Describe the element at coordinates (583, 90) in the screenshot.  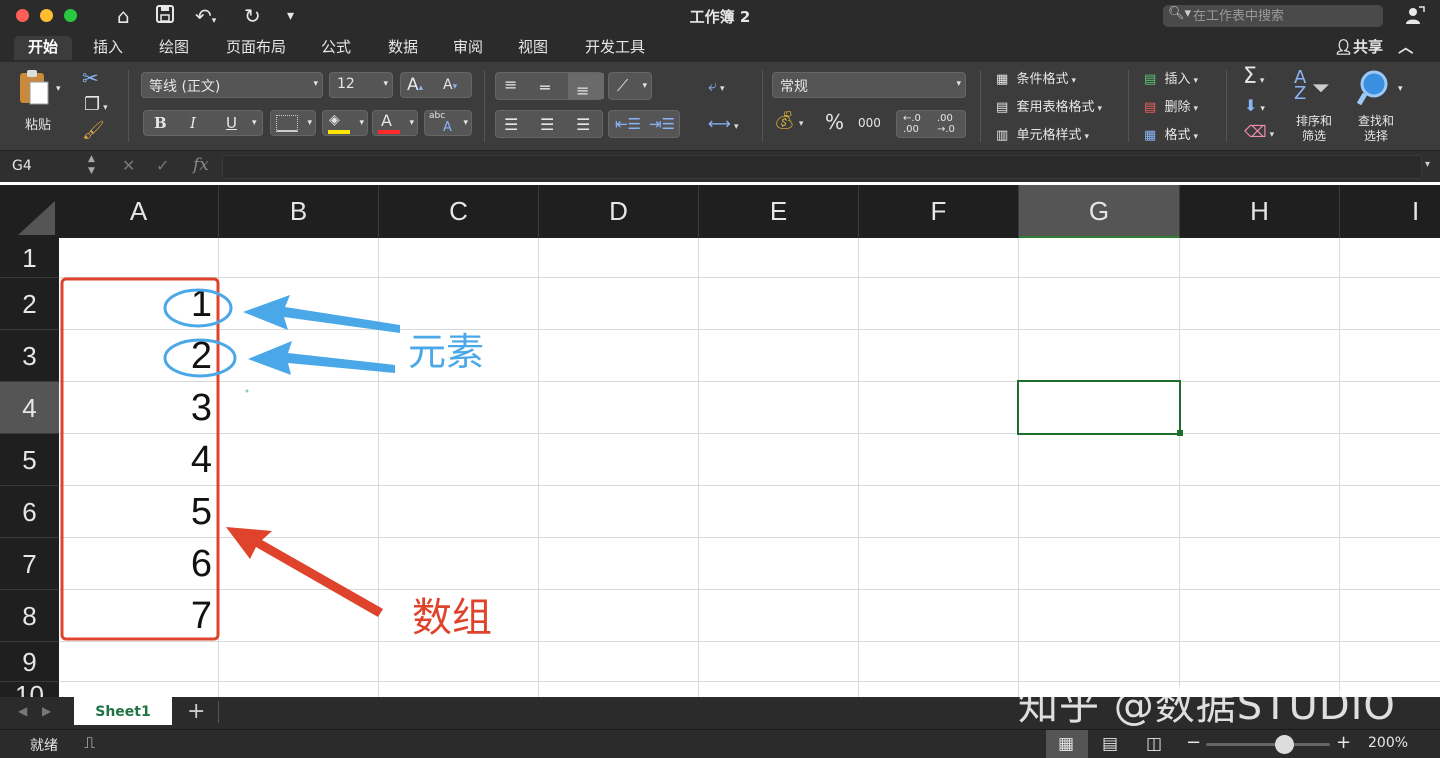
I see `align-bottom-icon: ≡` at that location.